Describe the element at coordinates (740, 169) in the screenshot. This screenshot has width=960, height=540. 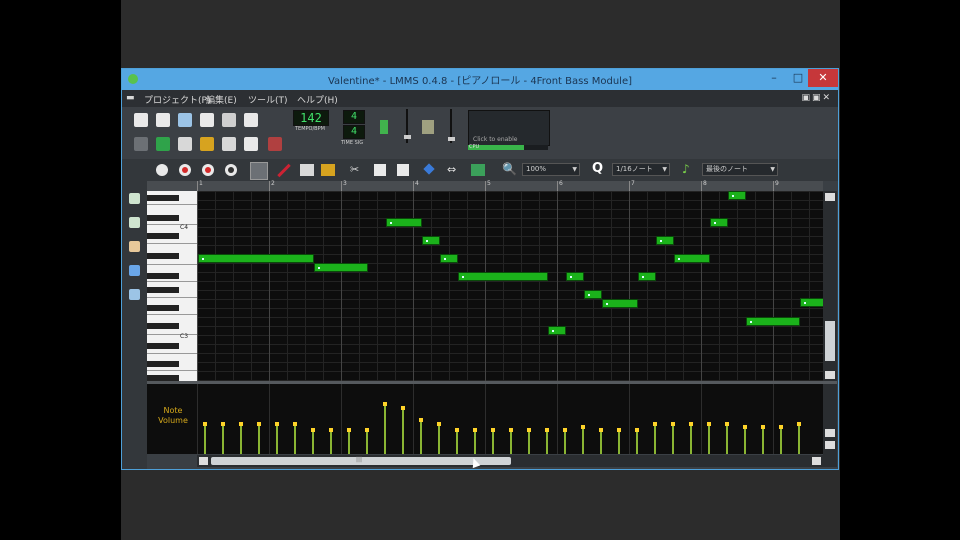
I see `note-length-combo: 最後のノート ▼` at that location.